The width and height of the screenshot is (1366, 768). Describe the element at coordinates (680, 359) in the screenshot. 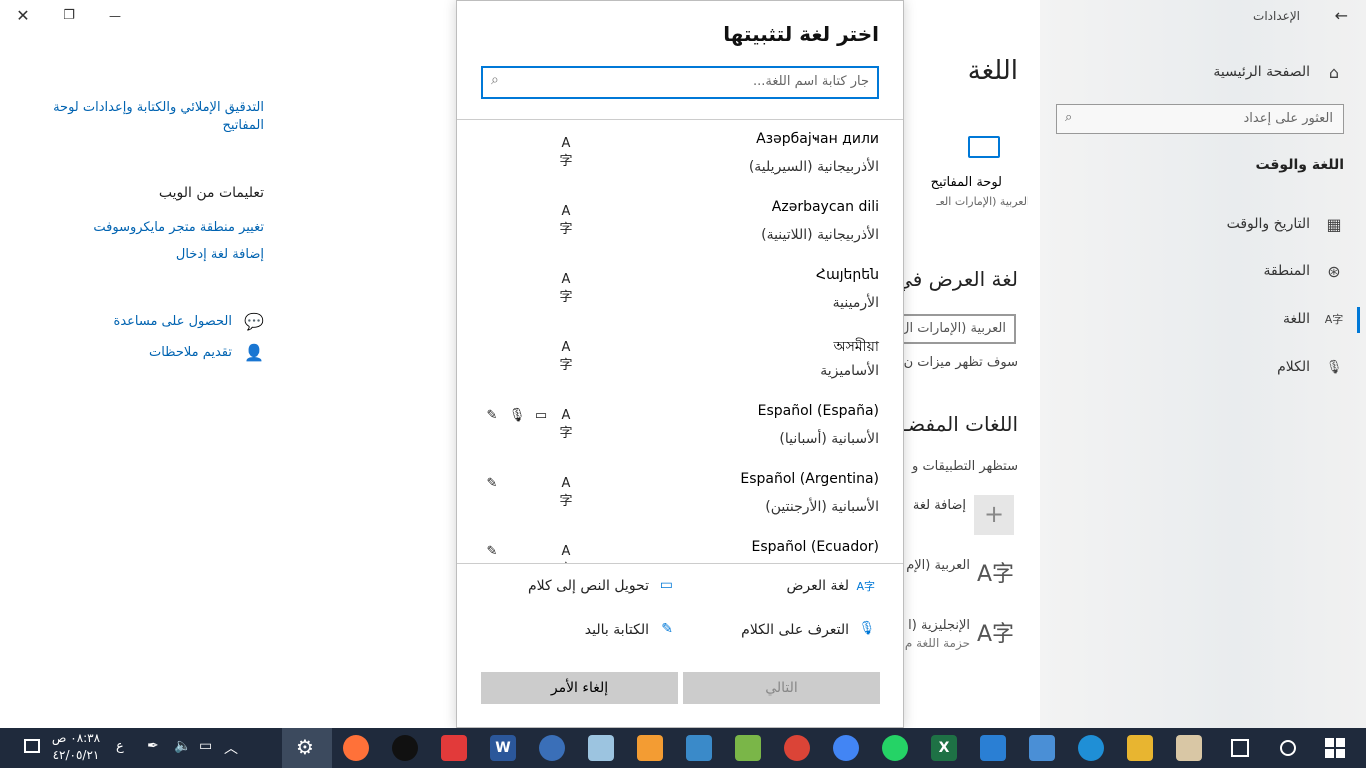

I see `language-list-item: অসমীয়া الأساميزية A字` at that location.